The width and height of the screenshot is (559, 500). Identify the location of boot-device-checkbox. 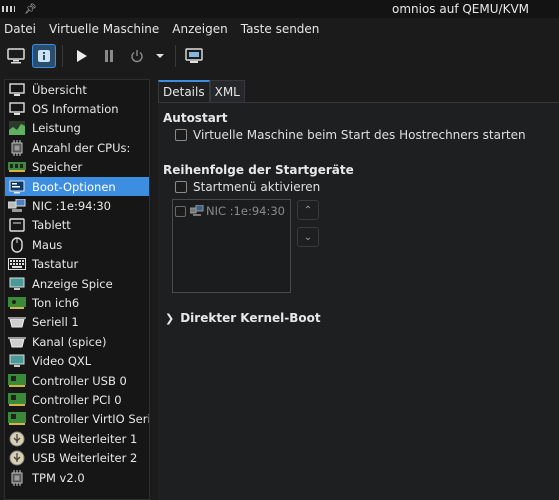
(180, 211).